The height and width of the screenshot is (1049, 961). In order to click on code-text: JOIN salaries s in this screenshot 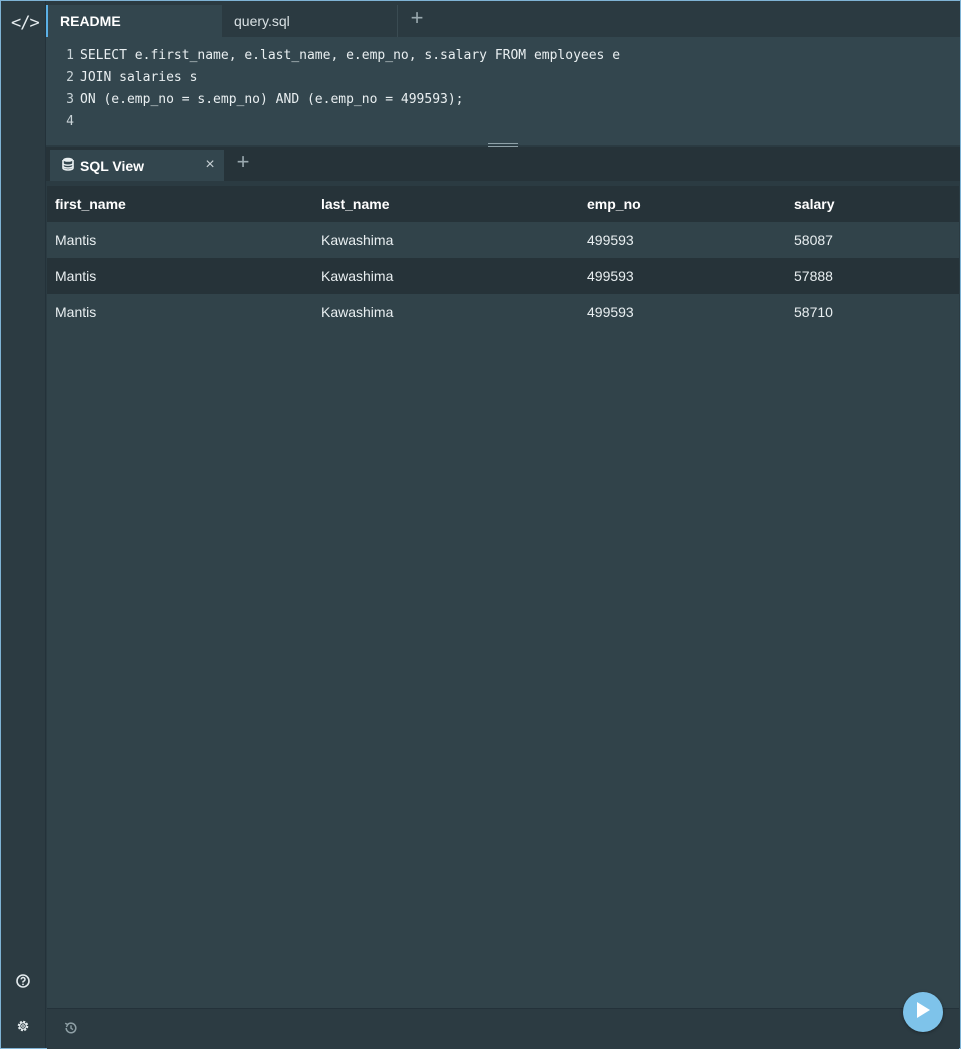, I will do `click(139, 77)`.